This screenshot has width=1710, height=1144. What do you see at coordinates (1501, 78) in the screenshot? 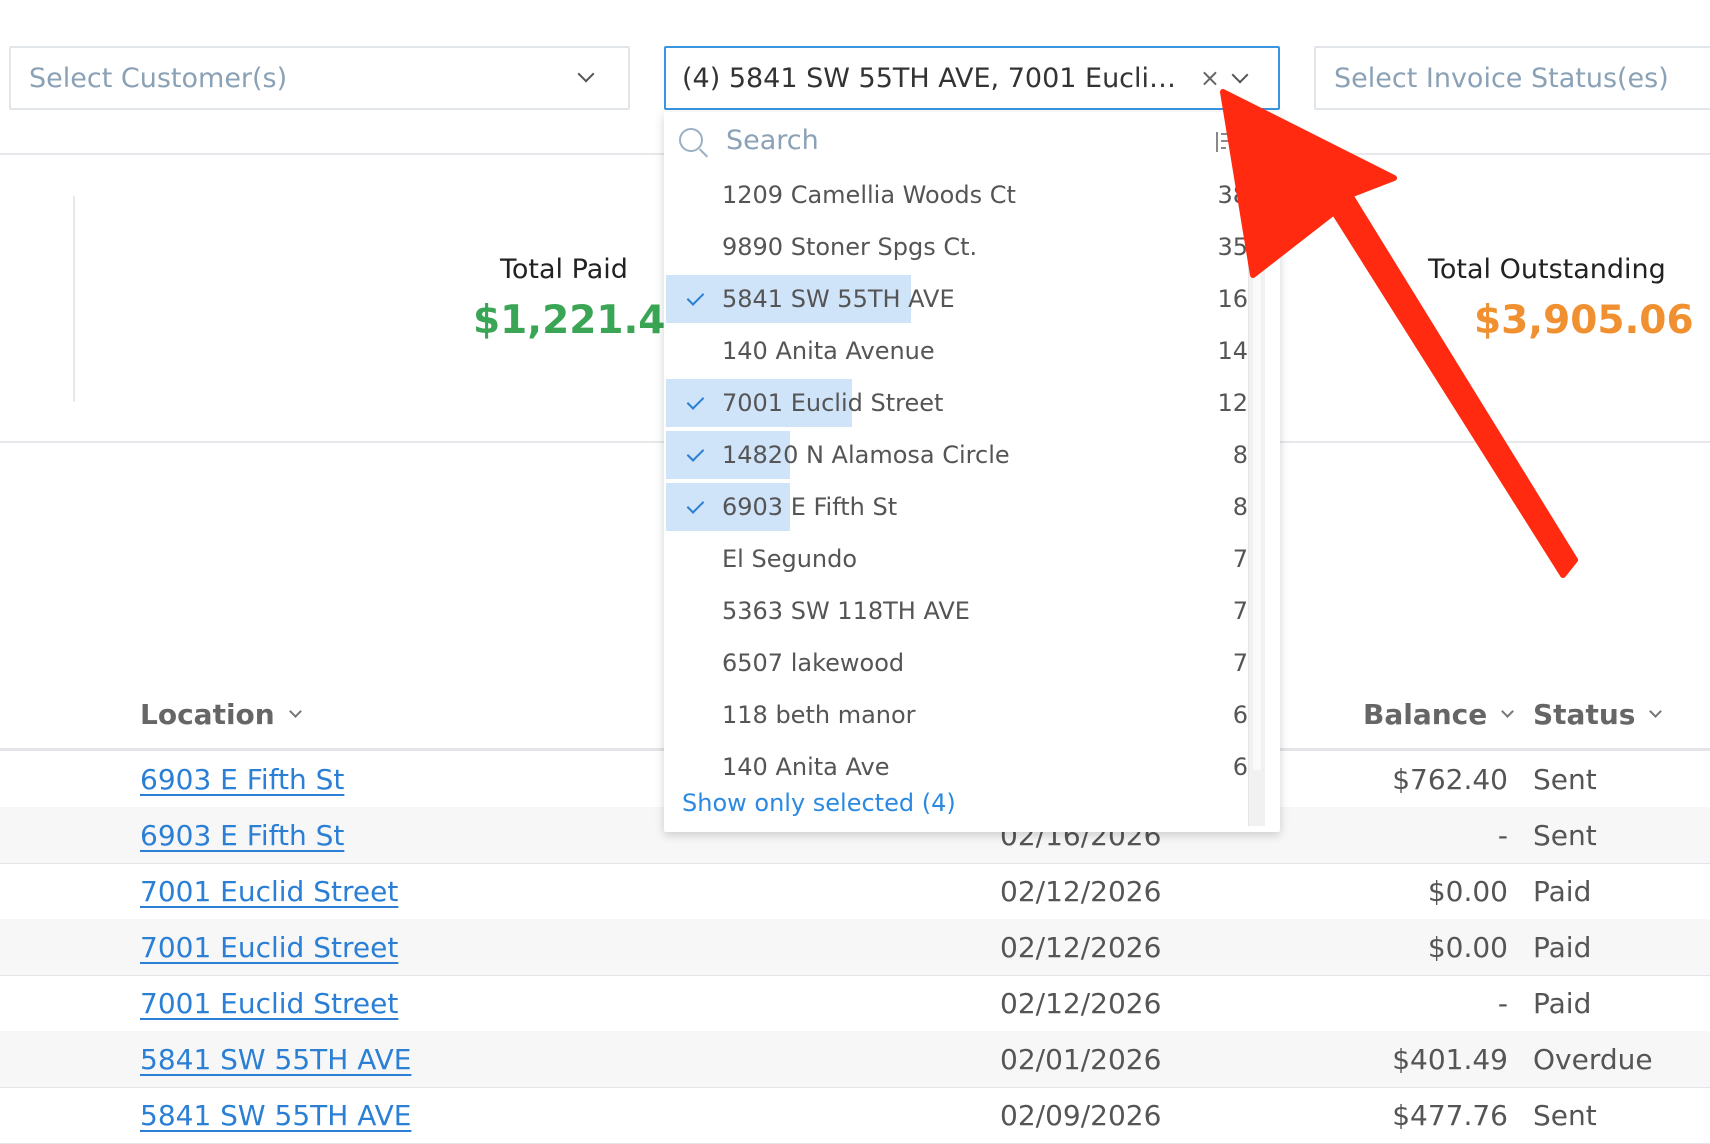
I see `invoice-status-placeholder: Select Invoice Status(es)` at bounding box center [1501, 78].